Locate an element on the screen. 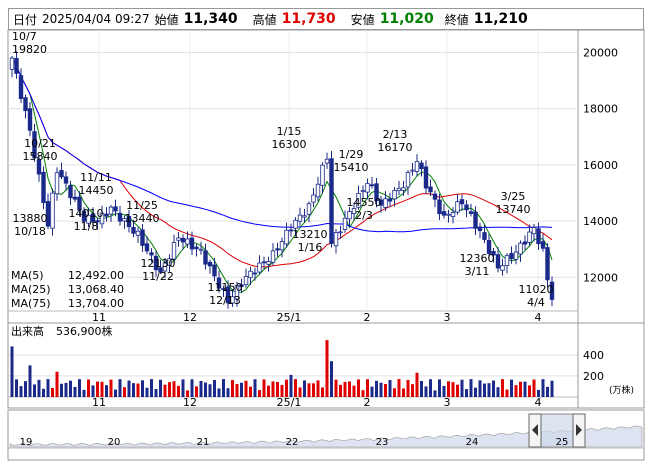 This screenshot has width=653, height=470. navigator-right-handle is located at coordinates (579, 430).